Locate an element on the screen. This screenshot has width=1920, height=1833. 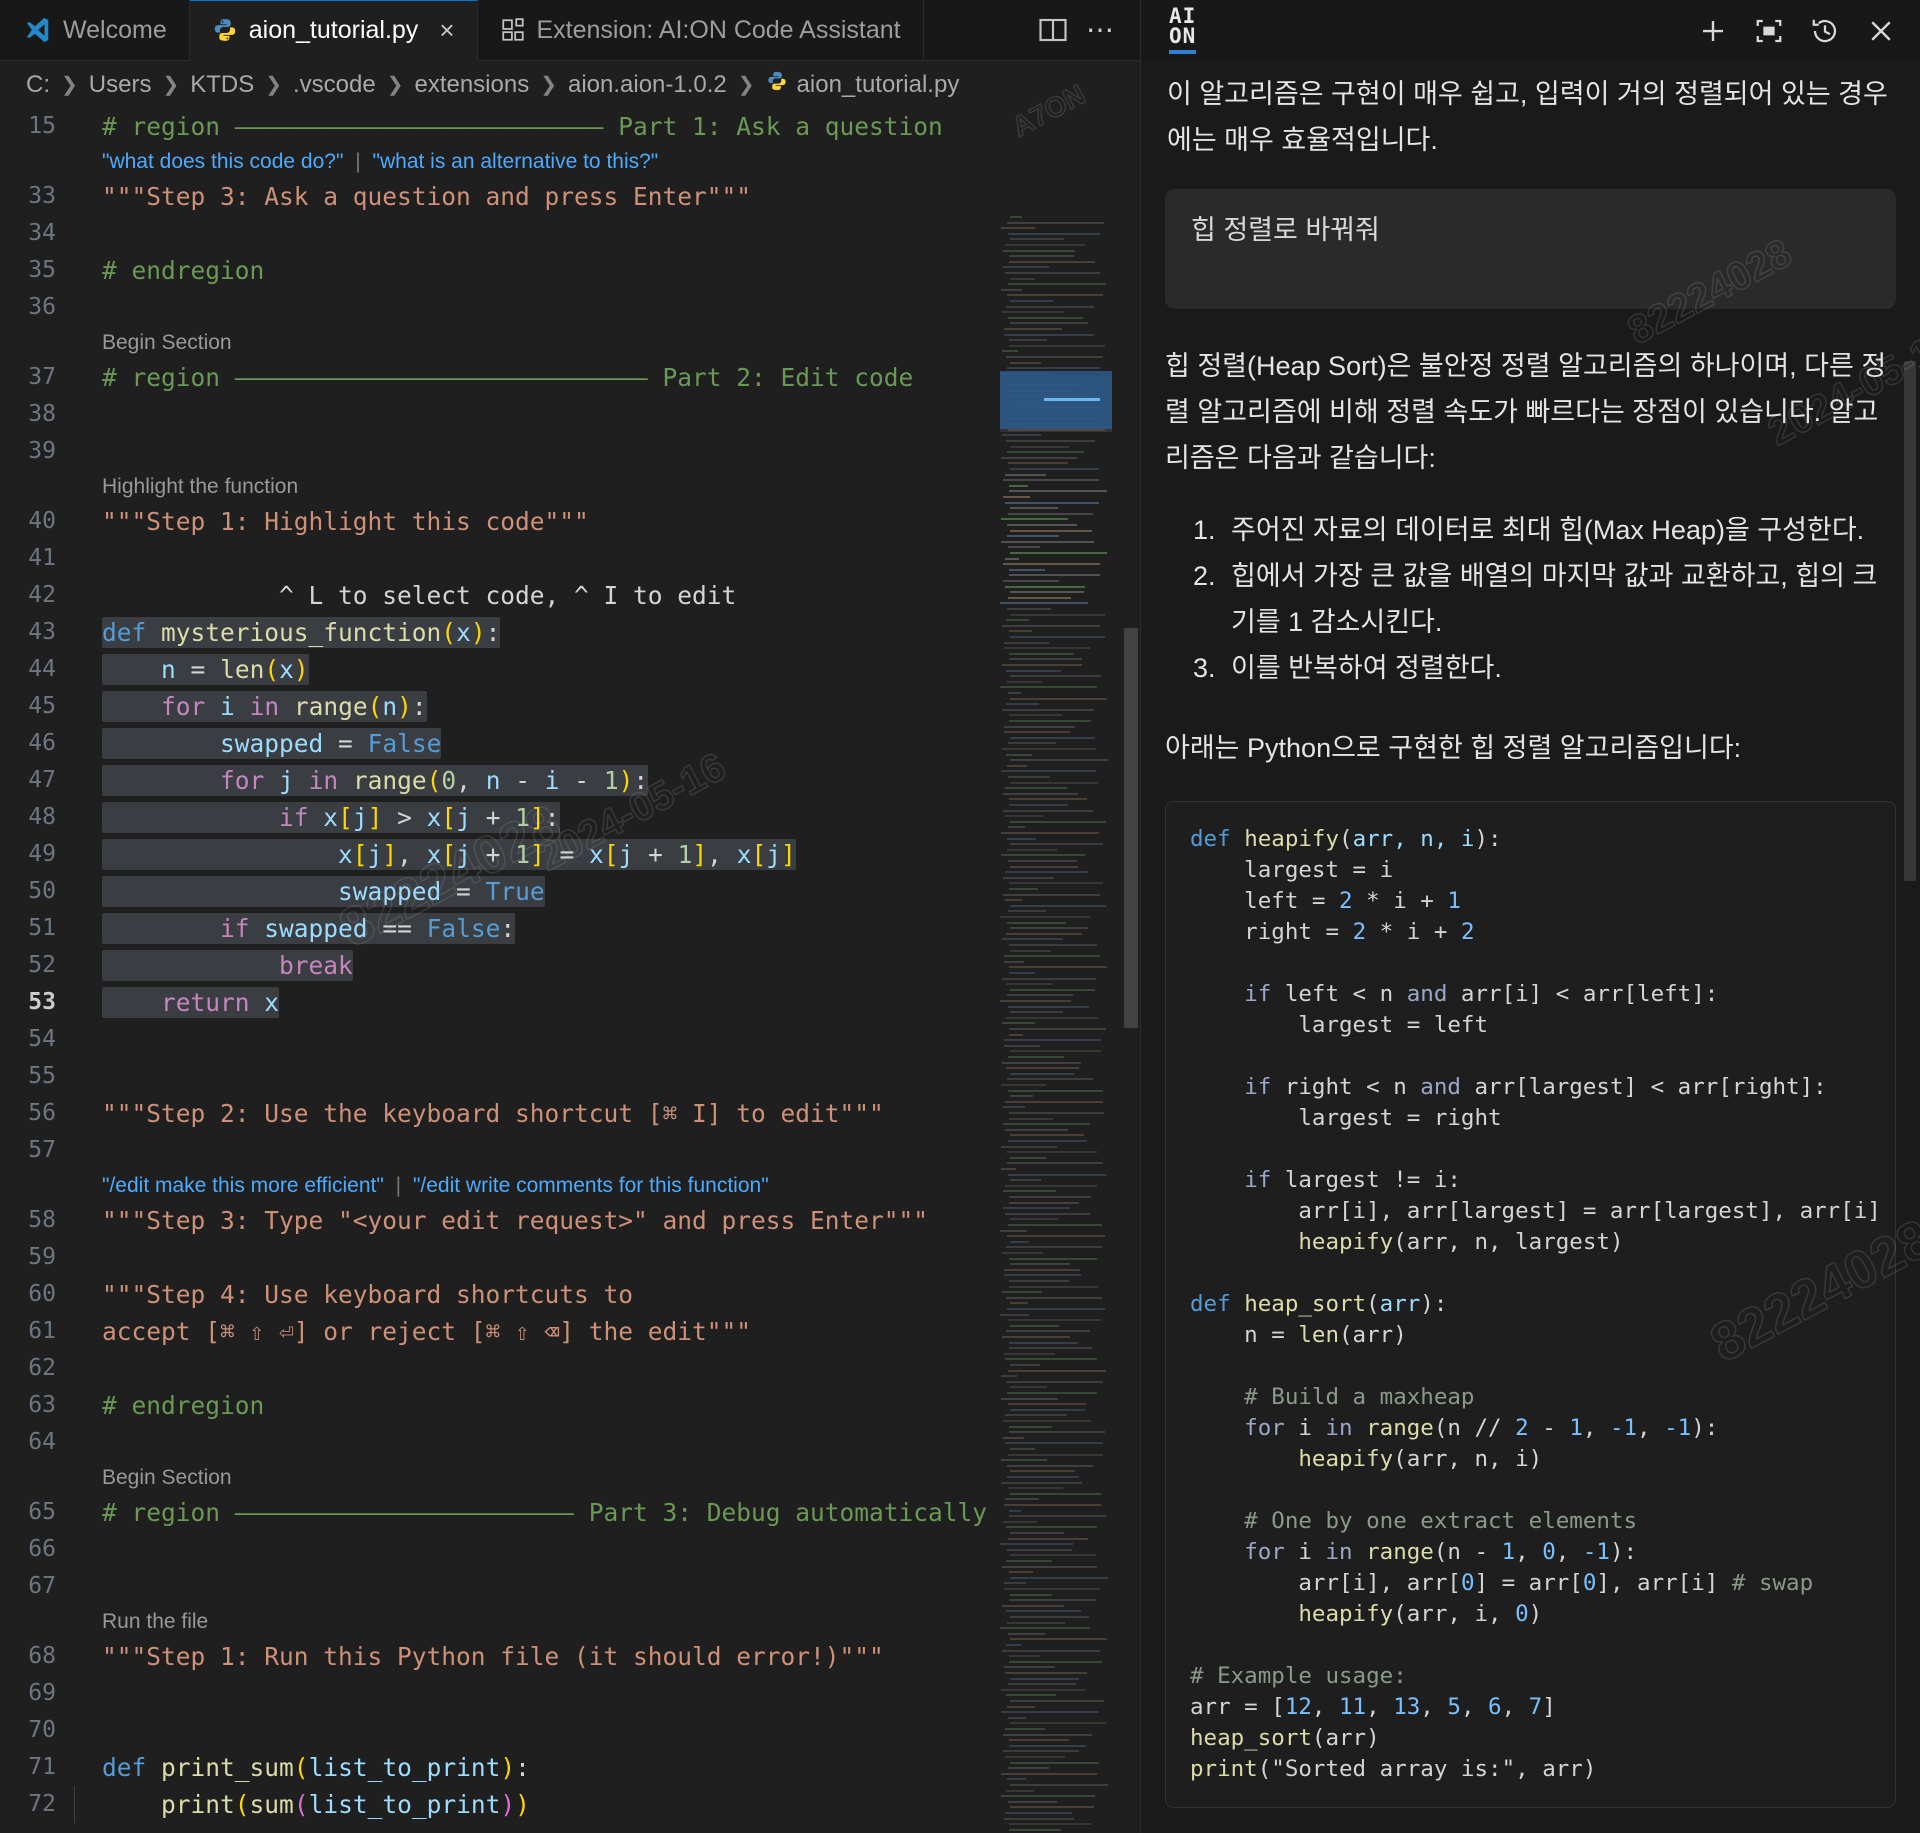
codelens-content: Highlight the function is located at coordinates (606, 486).